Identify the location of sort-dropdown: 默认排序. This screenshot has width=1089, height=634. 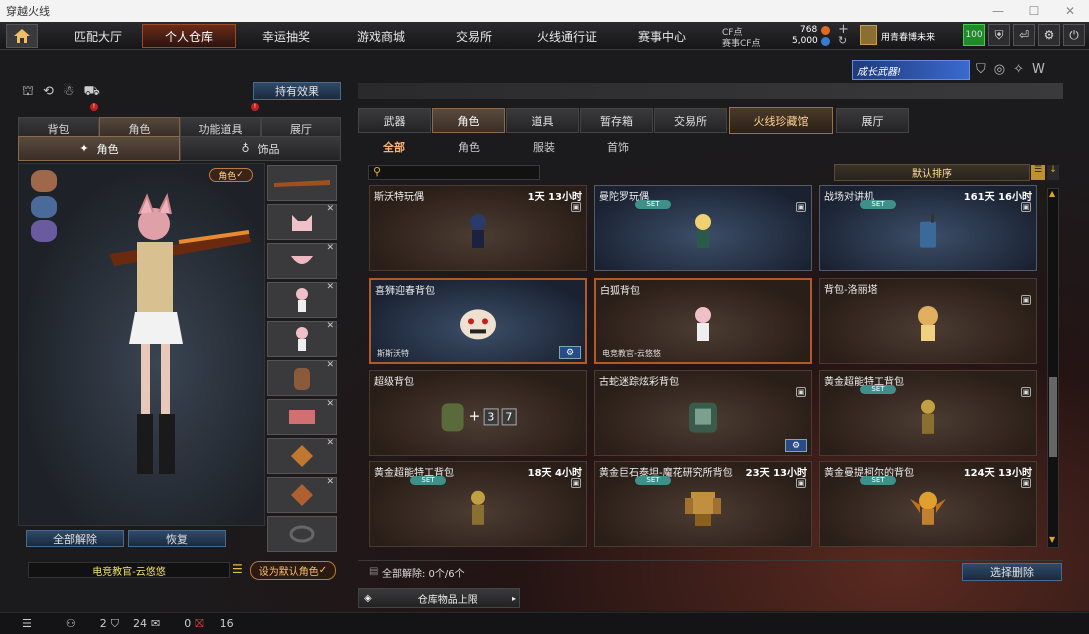
(932, 172).